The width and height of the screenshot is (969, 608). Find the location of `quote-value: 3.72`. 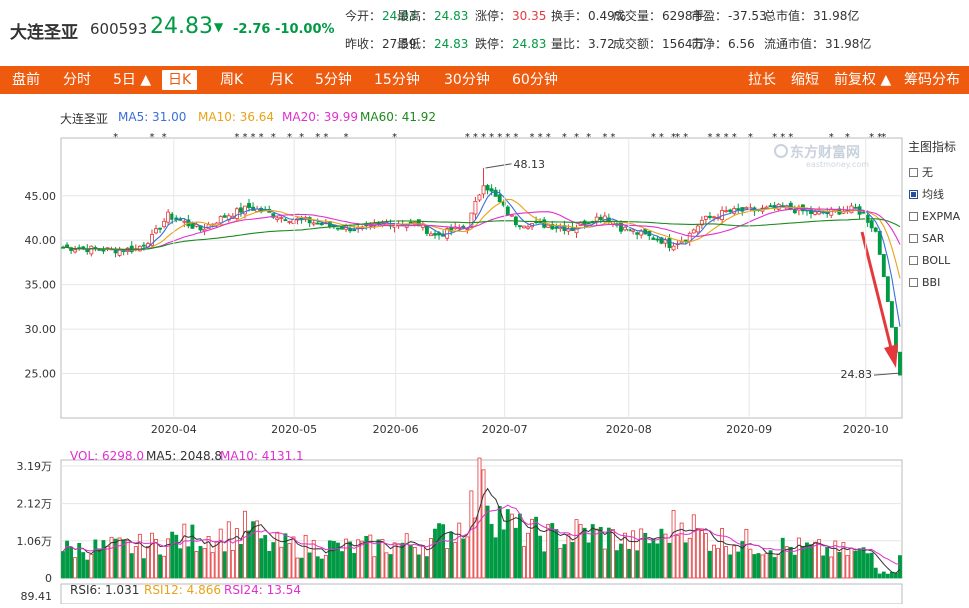

quote-value: 3.72 is located at coordinates (601, 44).